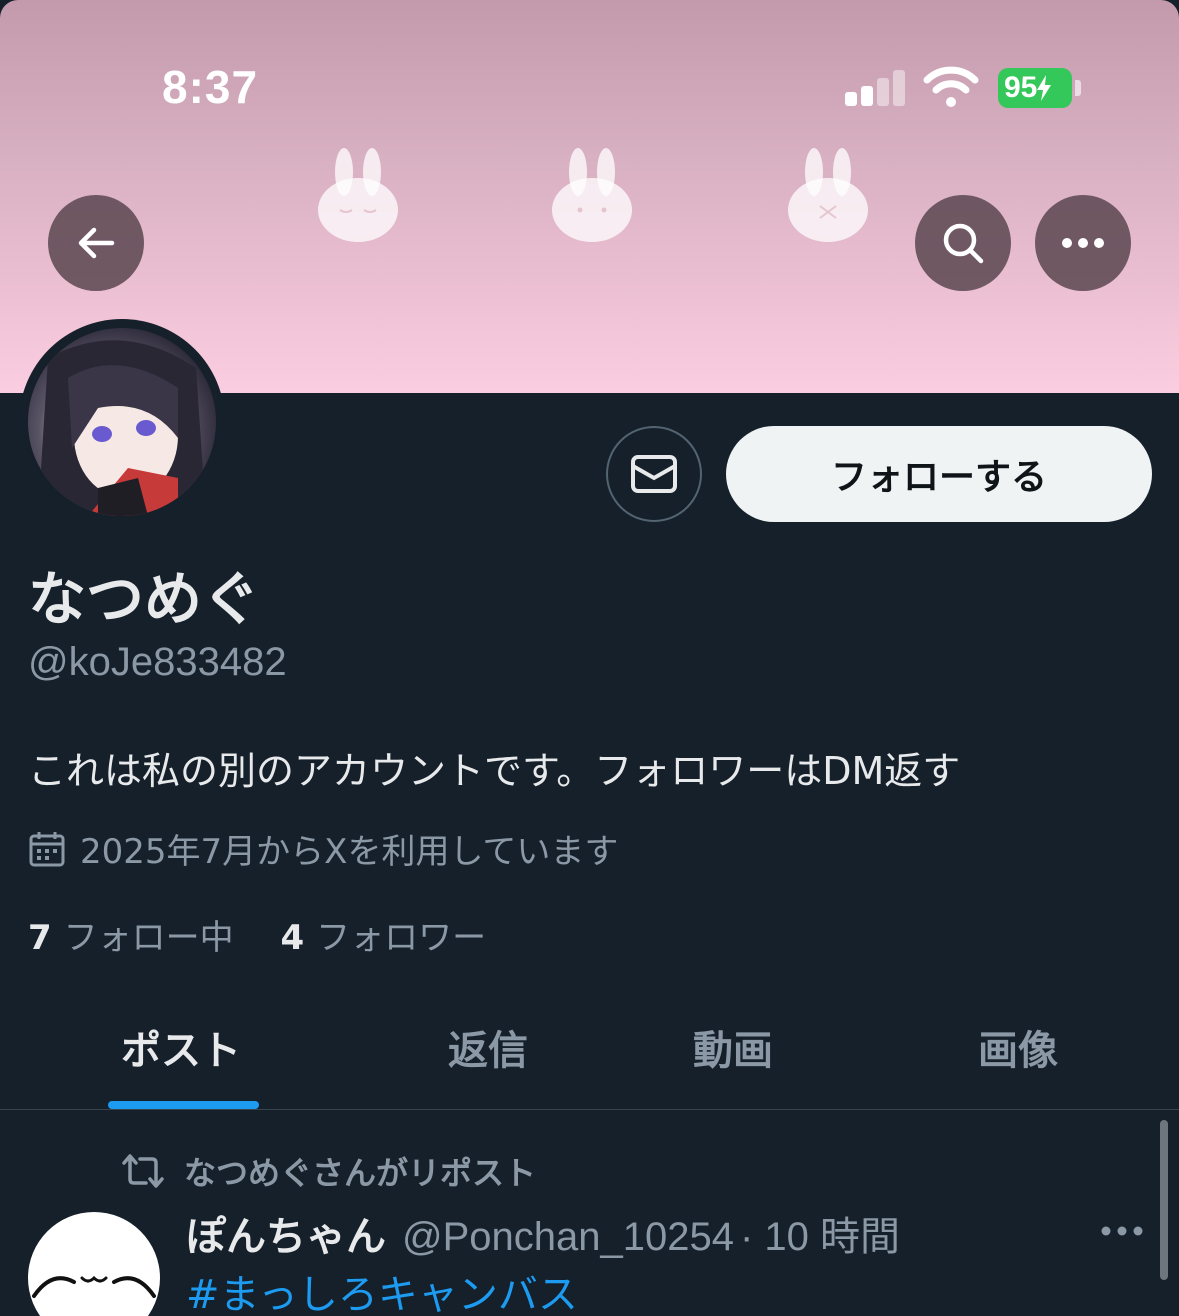 The image size is (1179, 1316). I want to click on profile-tabs: ポスト 返信 動画 画像, so click(589, 1055).